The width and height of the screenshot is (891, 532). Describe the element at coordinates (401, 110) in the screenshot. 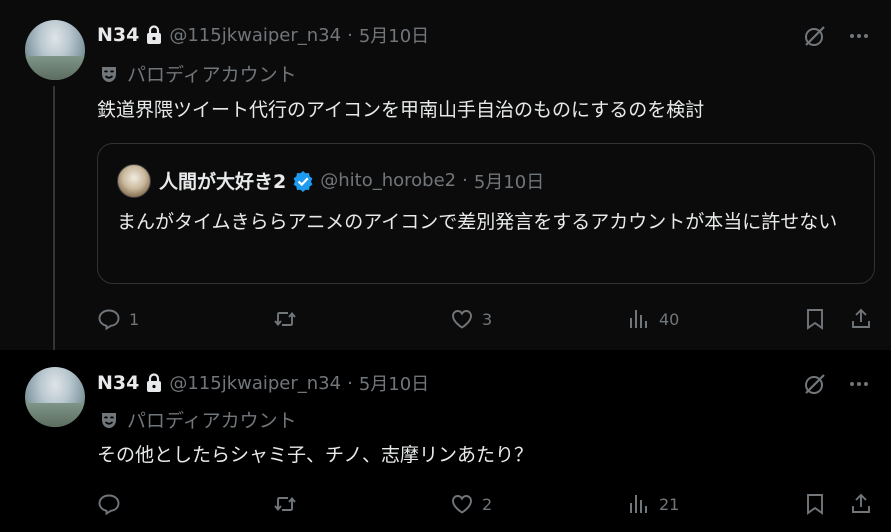

I see `tweet-text: 鉄道界隈ツイート代行のアイコンを甲南山手自治のものにするのを検討` at that location.